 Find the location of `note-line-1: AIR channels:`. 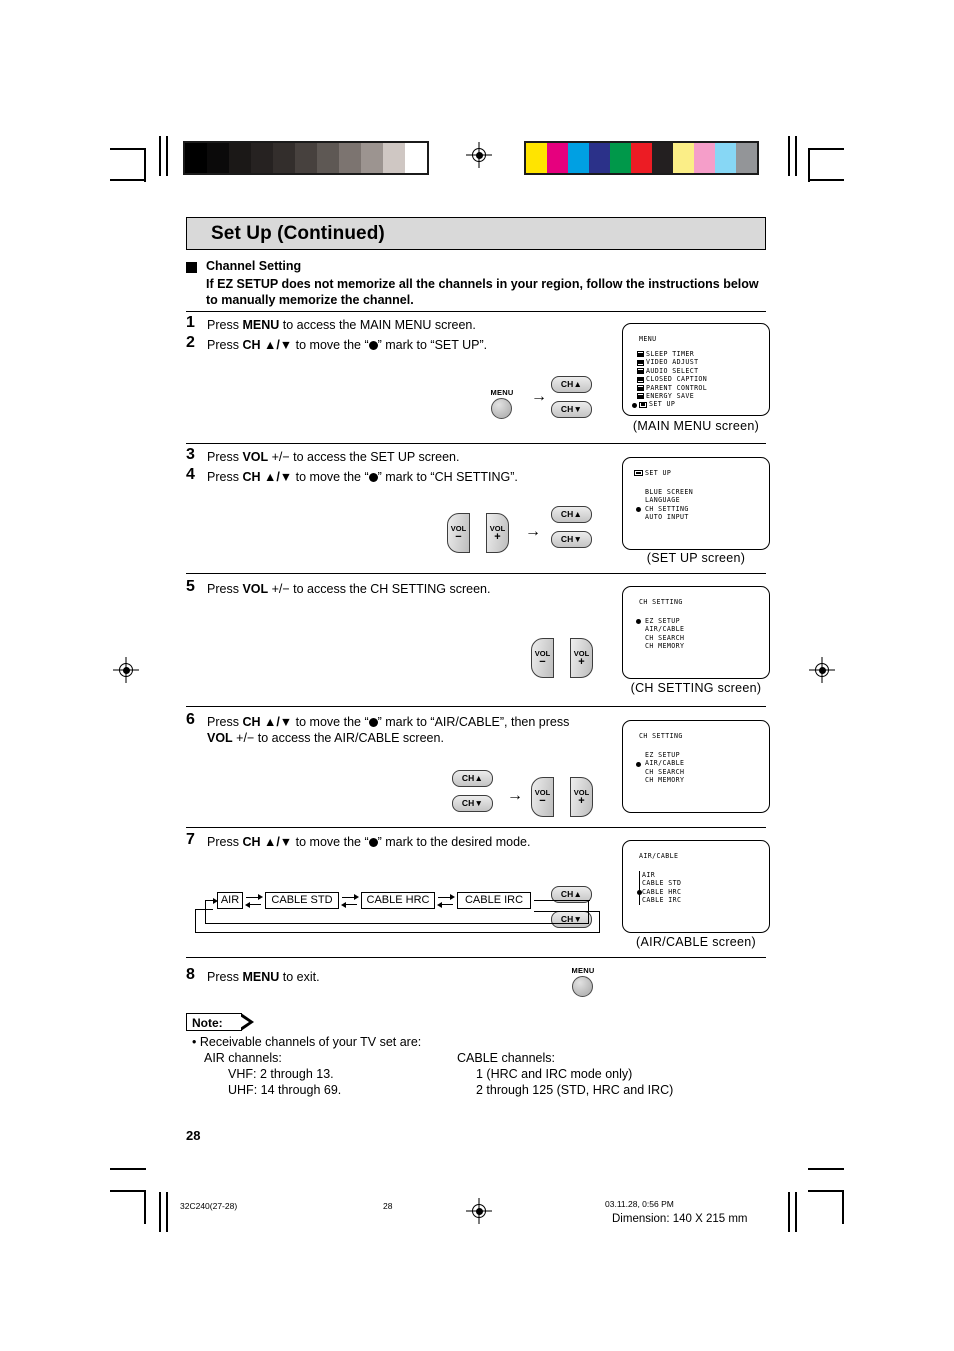

note-line-1: AIR channels: is located at coordinates (243, 1058).